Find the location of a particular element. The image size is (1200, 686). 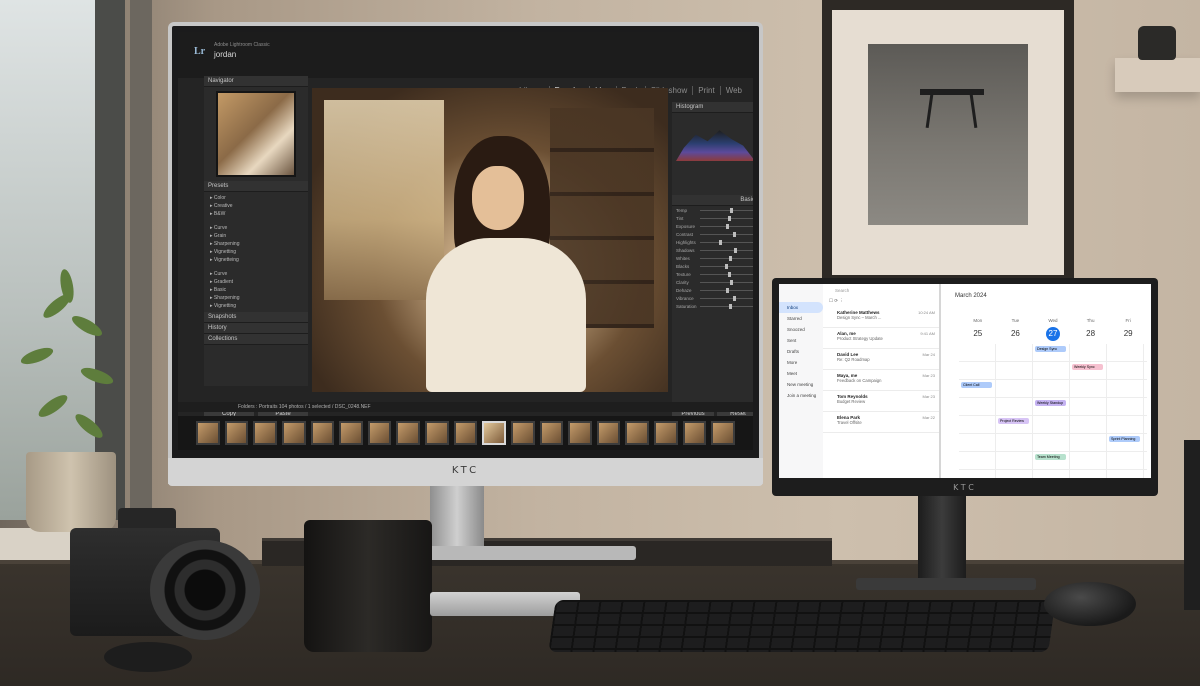

history-header: History is located at coordinates (256, 328).